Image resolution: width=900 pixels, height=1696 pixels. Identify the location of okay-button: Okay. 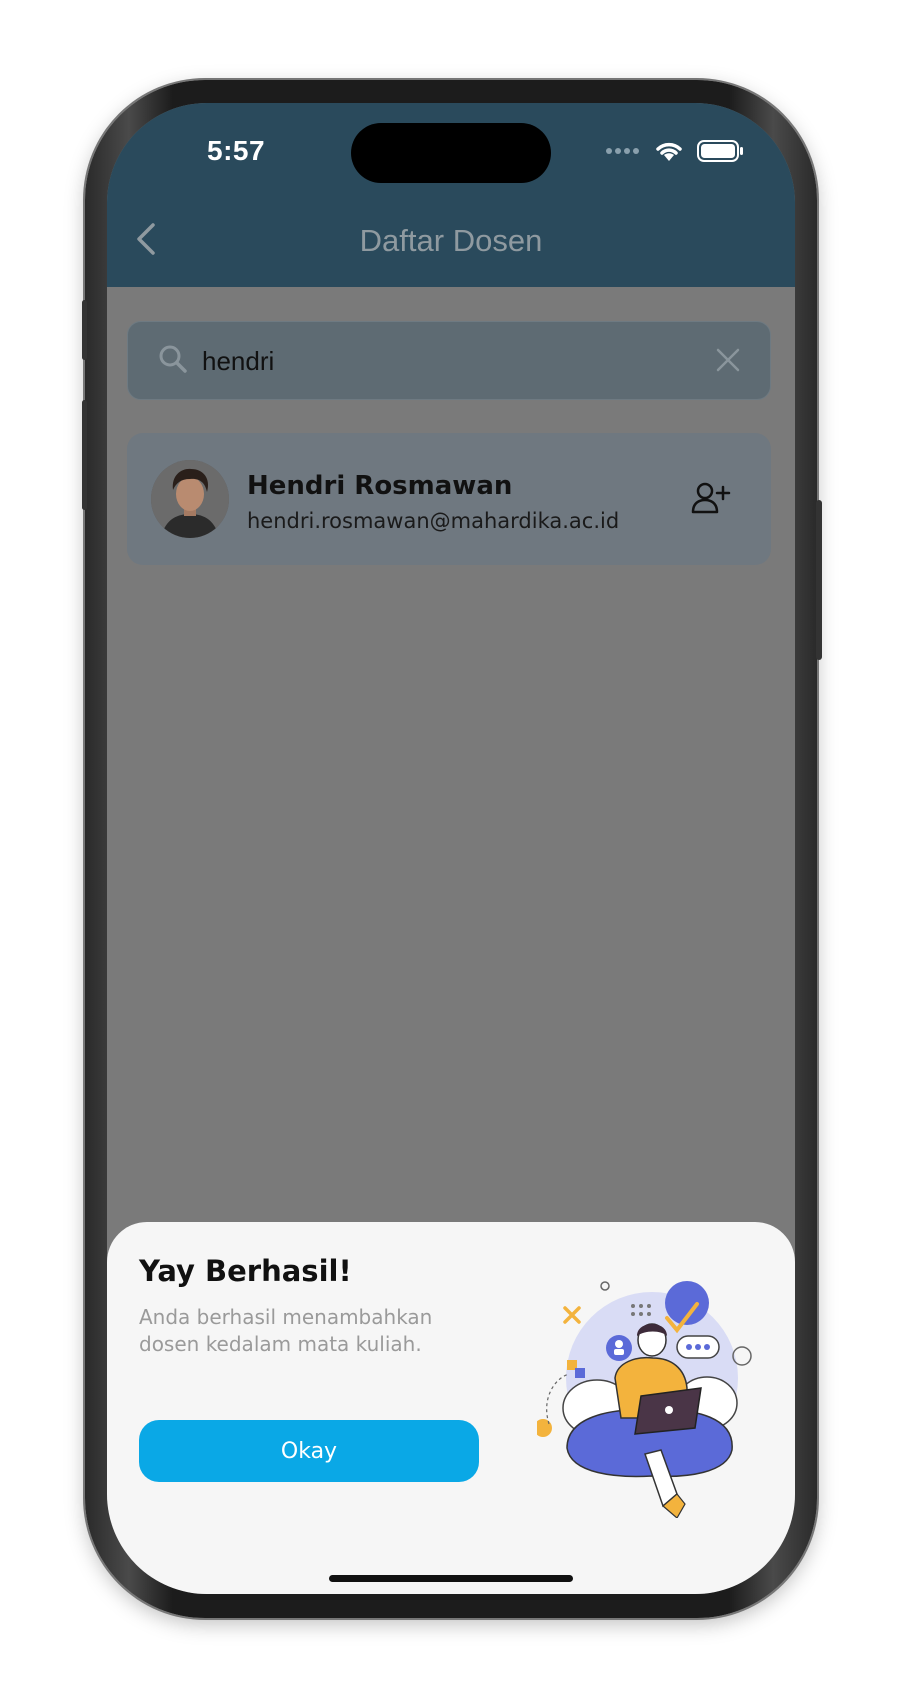
(309, 1451).